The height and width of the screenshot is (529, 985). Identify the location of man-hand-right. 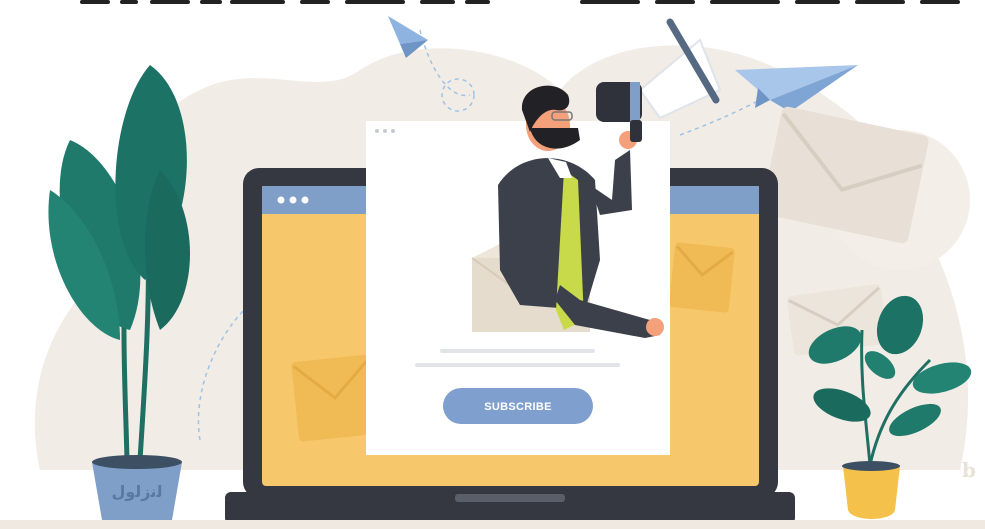
(655, 327).